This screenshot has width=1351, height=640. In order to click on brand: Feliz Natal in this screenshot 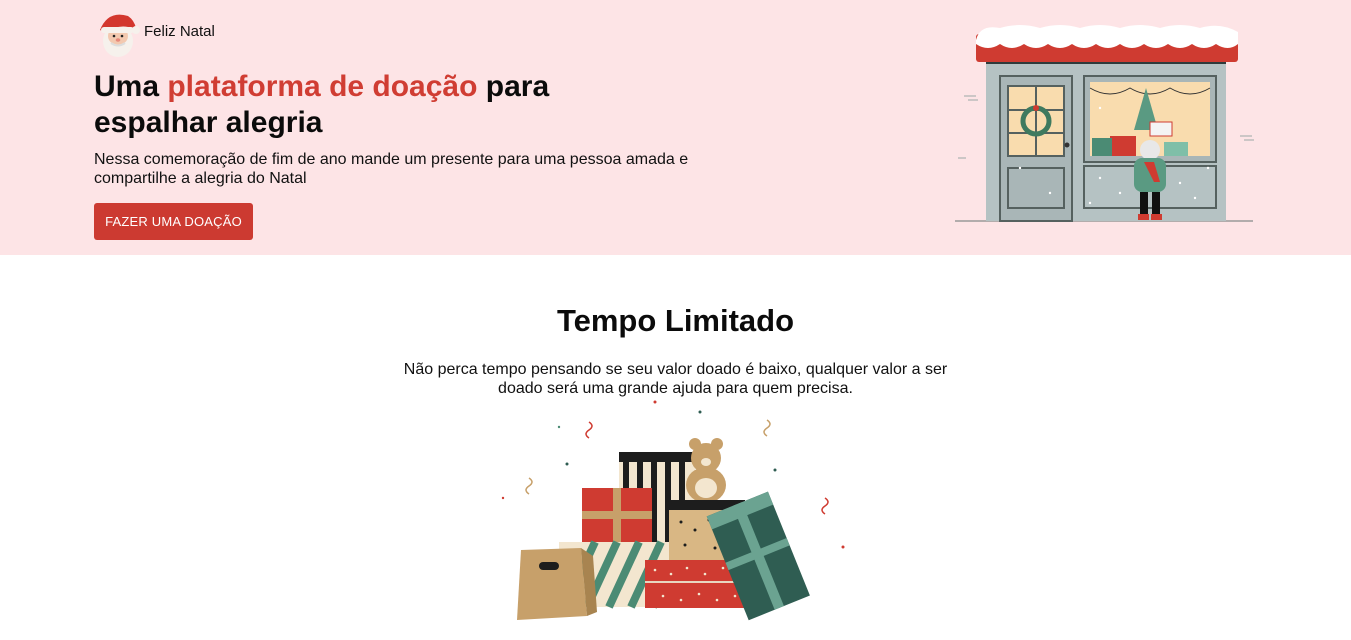, I will do `click(154, 34)`.